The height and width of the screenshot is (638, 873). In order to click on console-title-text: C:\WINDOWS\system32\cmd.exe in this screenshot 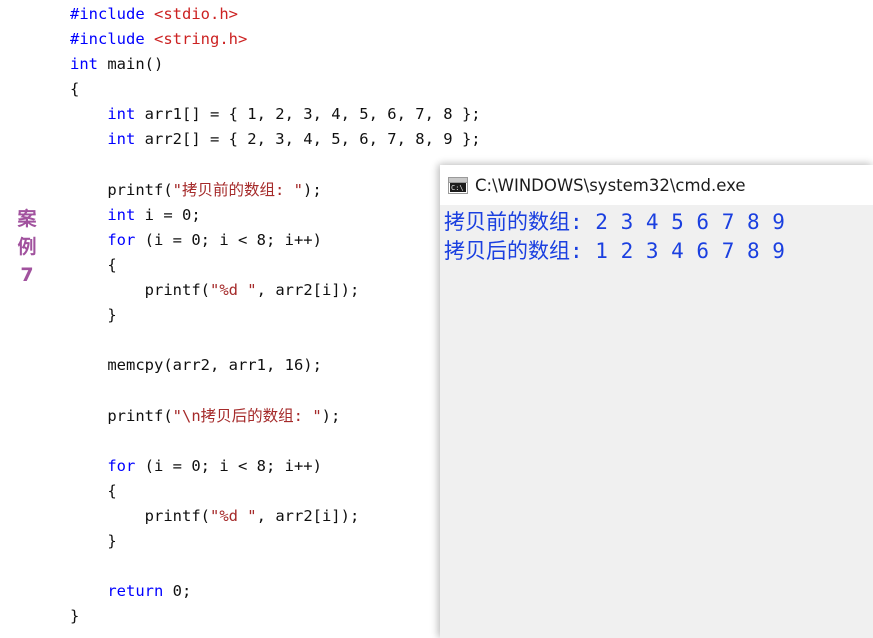, I will do `click(610, 185)`.